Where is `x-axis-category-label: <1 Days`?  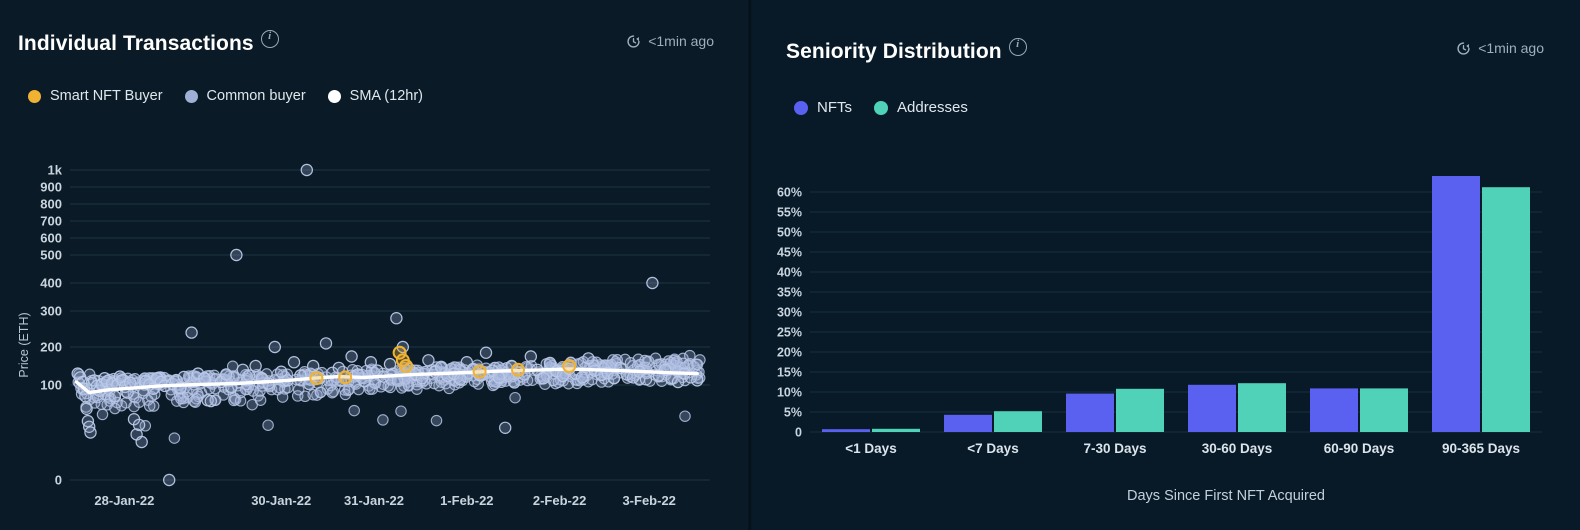 x-axis-category-label: <1 Days is located at coordinates (870, 448).